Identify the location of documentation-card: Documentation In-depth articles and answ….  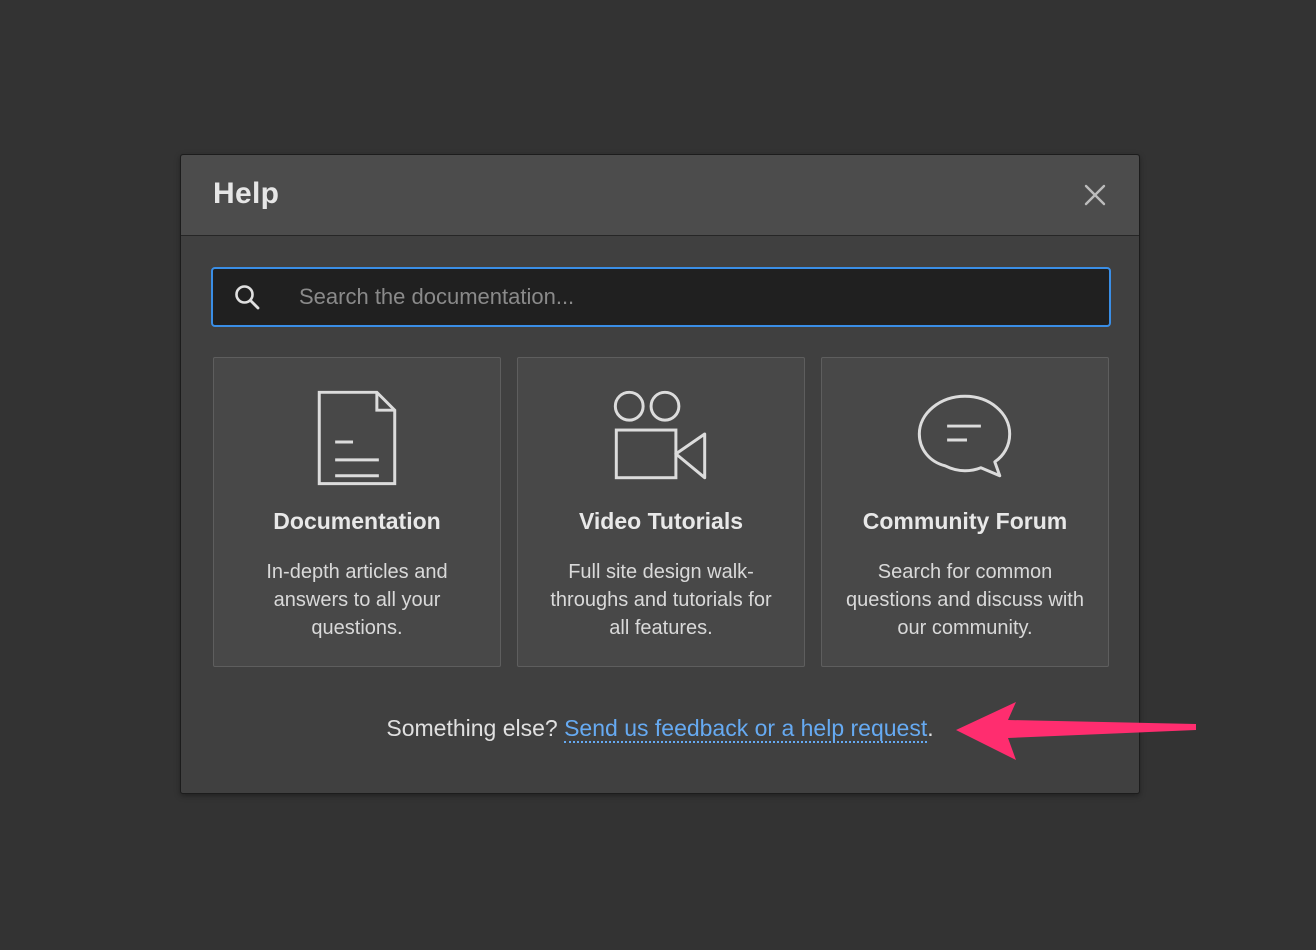
(357, 512).